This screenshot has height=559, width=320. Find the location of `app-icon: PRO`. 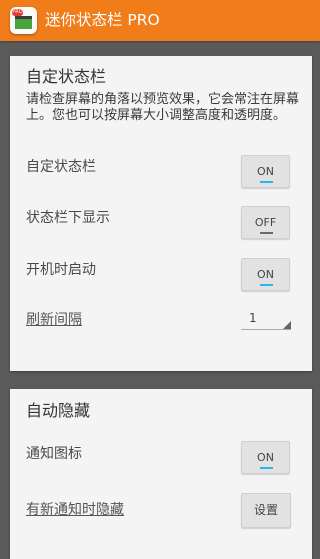

app-icon: PRO is located at coordinates (23, 20).